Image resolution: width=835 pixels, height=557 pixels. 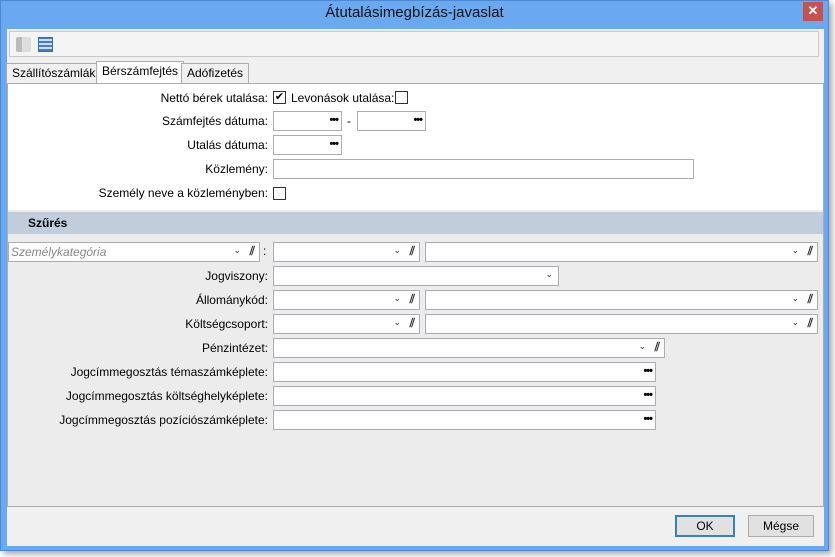 What do you see at coordinates (415, 72) in the screenshot?
I see `tab-bar: Szállítószámlák Bérszámfejtés Adófizetés` at bounding box center [415, 72].